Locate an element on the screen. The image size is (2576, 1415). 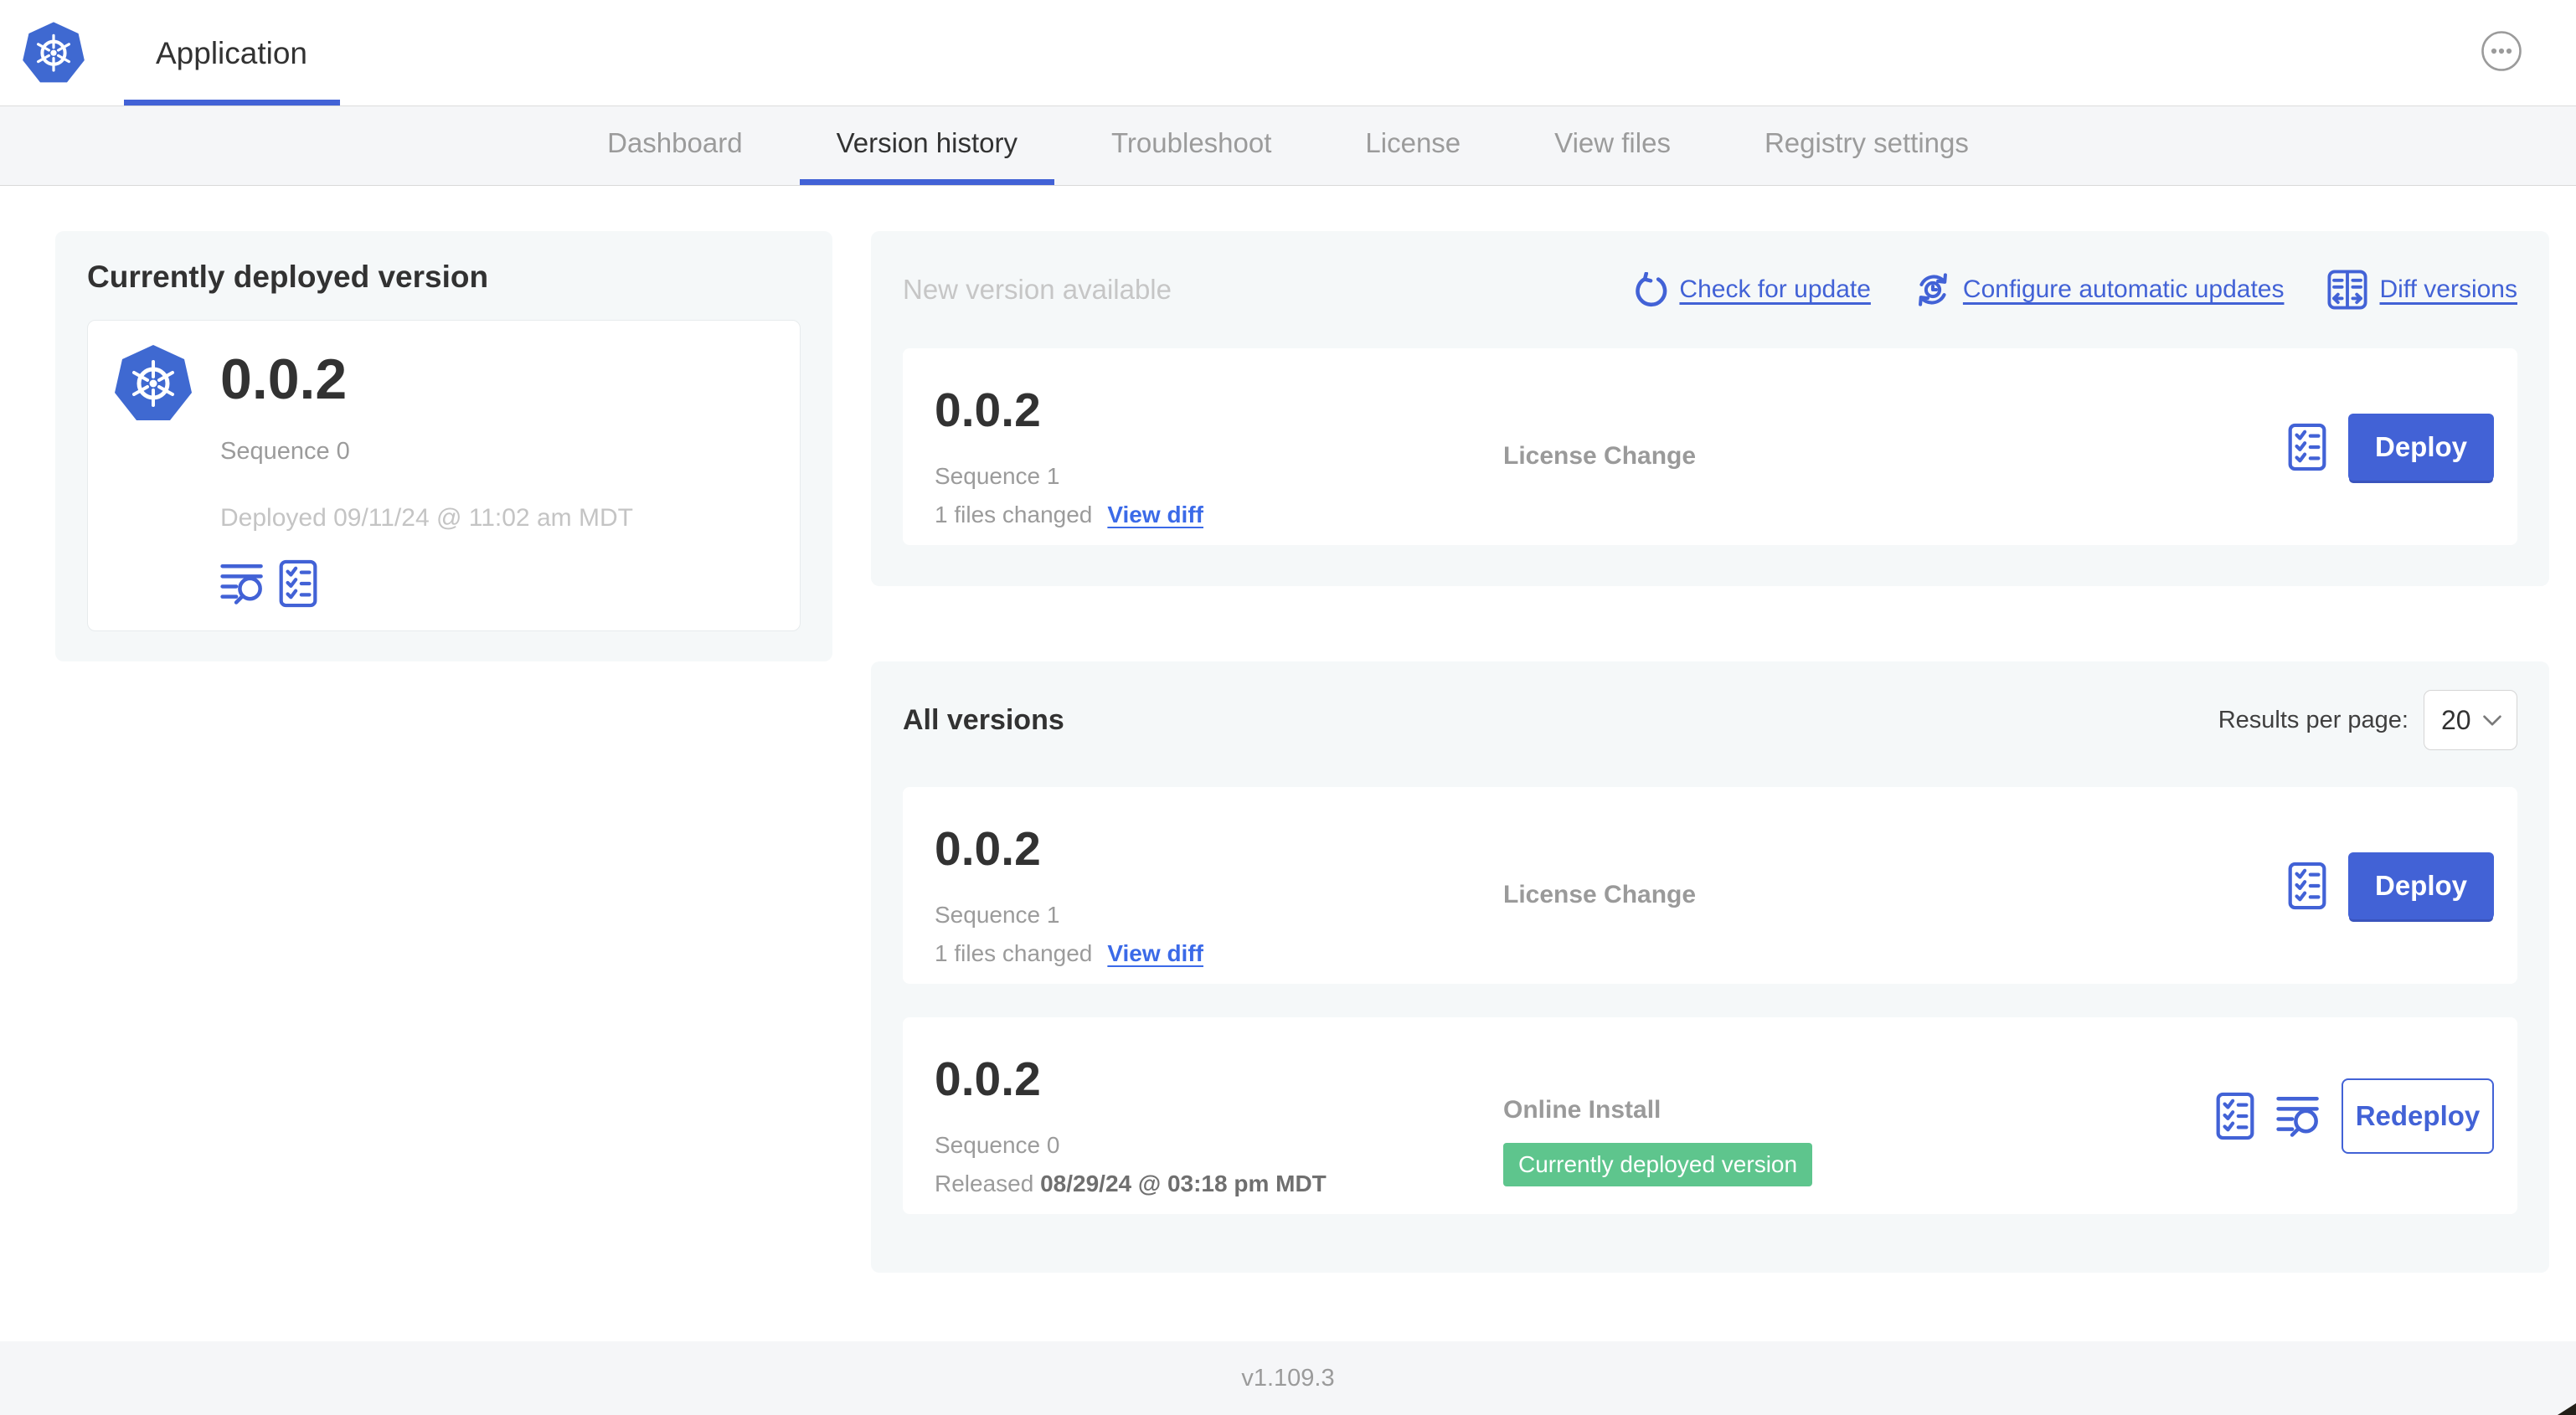
console-version: v1.109.3 is located at coordinates (1288, 1378).